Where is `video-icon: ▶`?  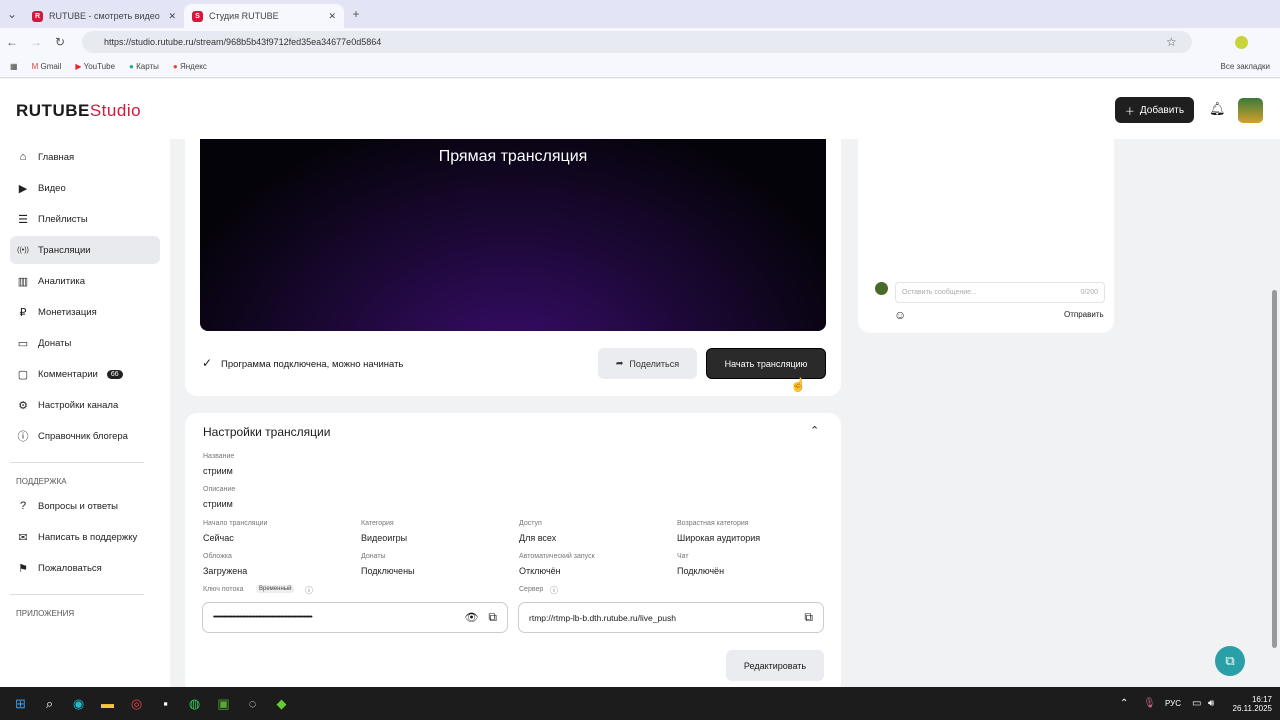
video-icon: ▶ is located at coordinates (23, 188).